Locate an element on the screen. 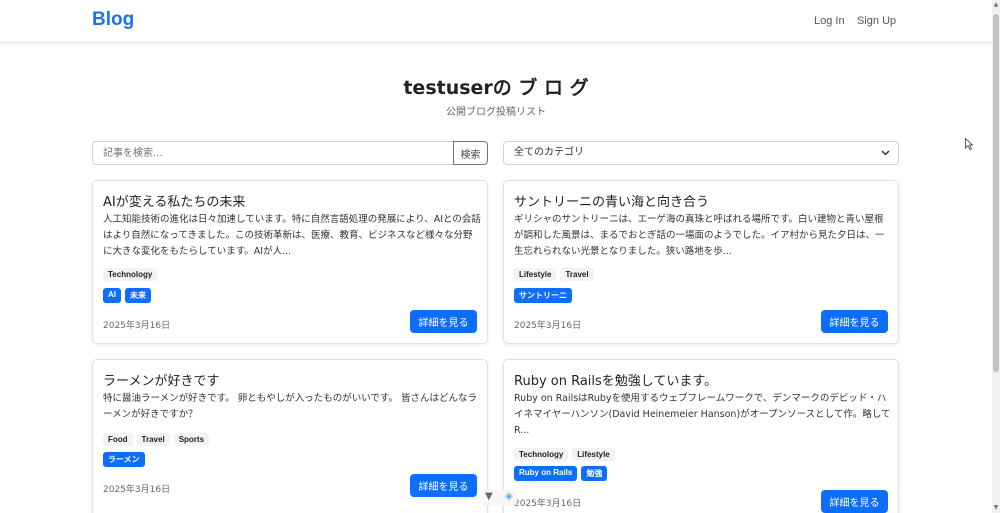  category-select-value: 全てのカテゴリ is located at coordinates (549, 152).